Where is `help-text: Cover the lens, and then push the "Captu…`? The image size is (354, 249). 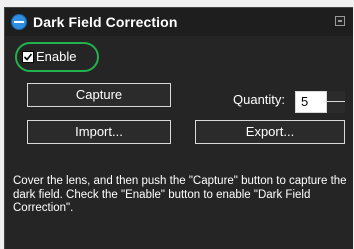
help-text: Cover the lens, and then push the "Captu… is located at coordinates (180, 194).